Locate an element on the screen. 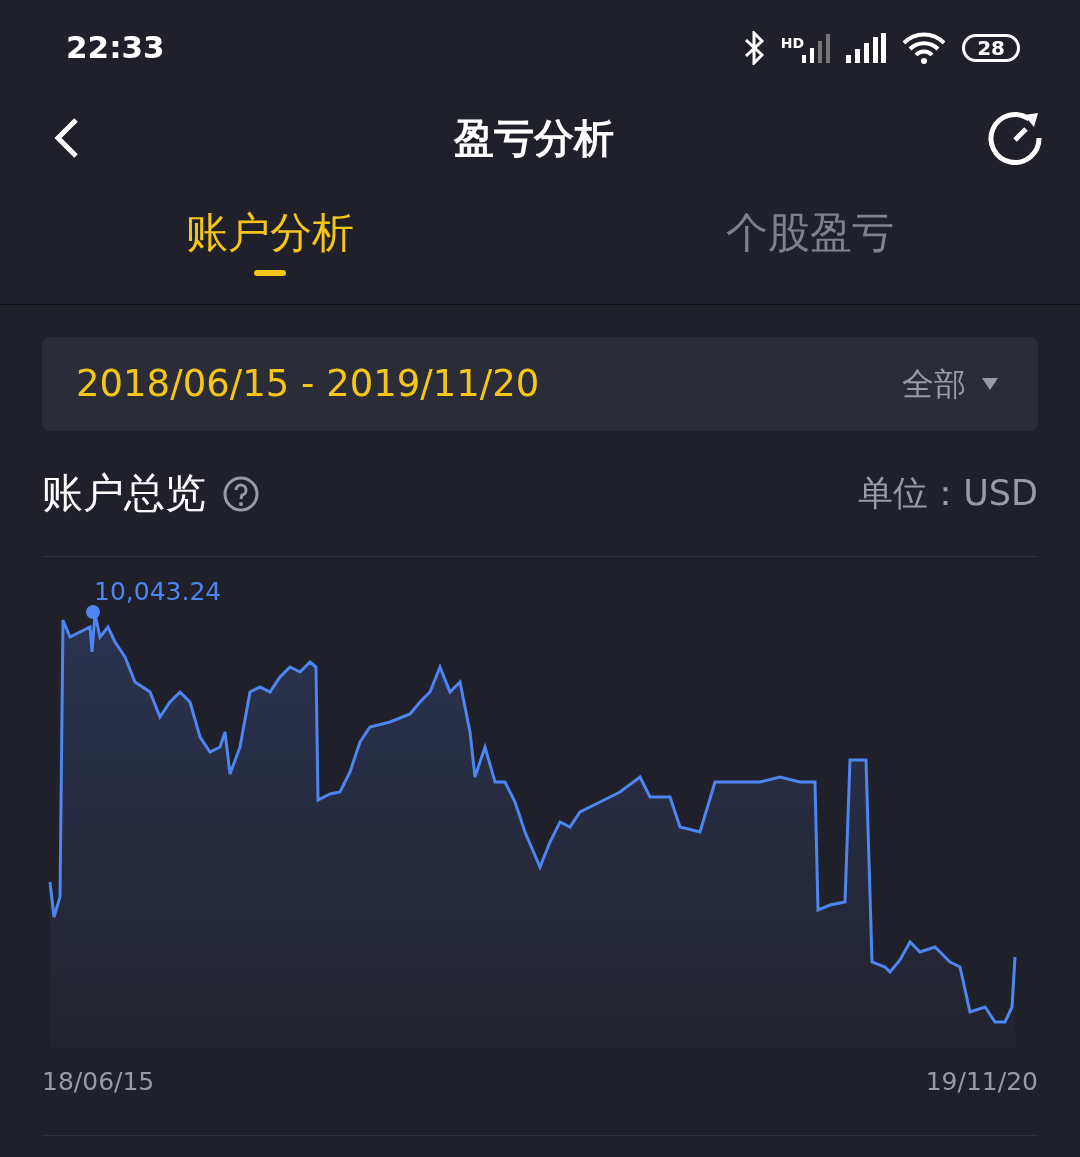  peak-value-label: 10,043.24 is located at coordinates (158, 592).